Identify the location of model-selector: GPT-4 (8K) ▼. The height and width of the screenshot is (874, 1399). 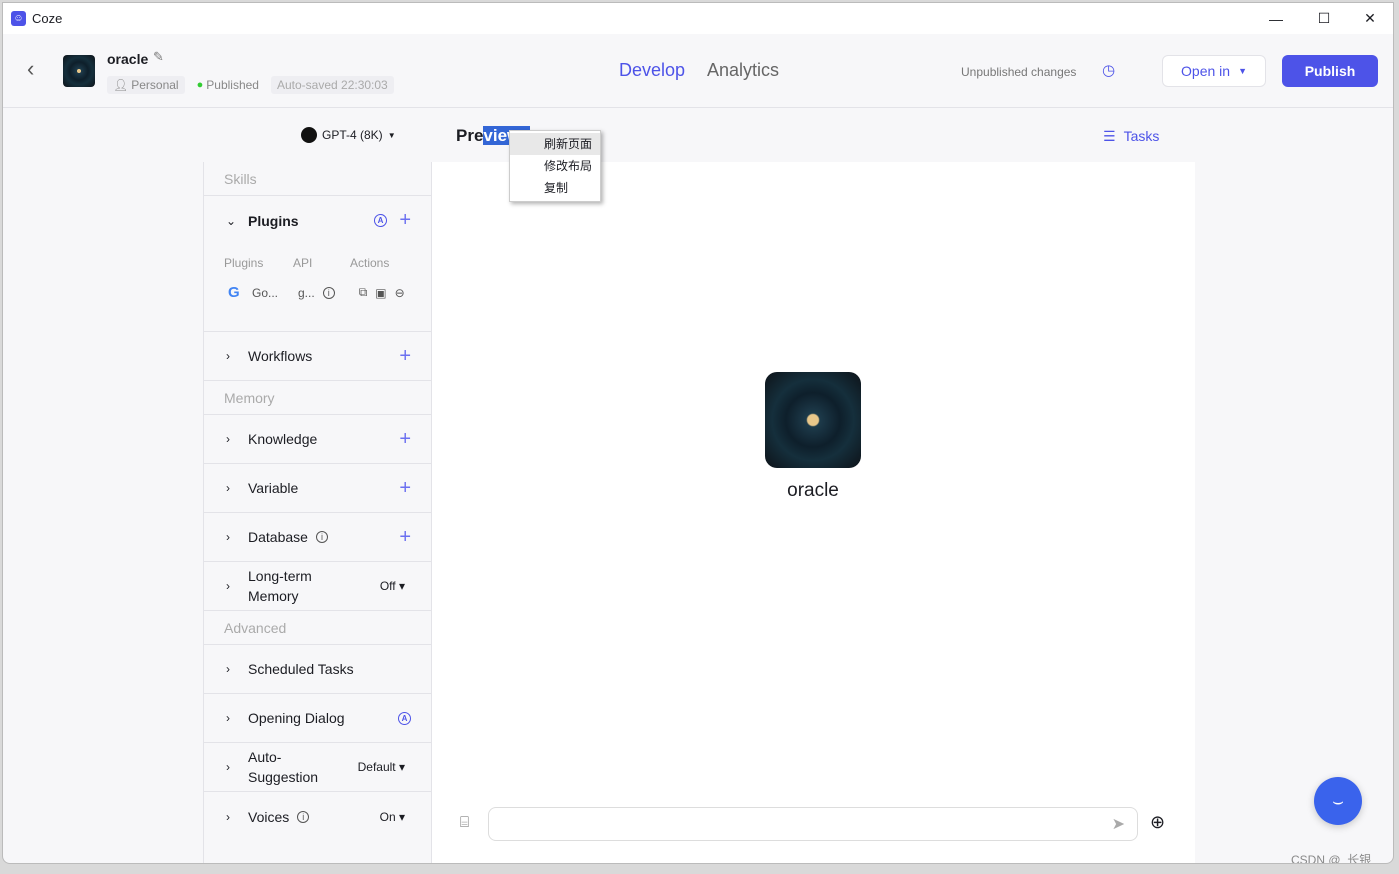
(348, 135).